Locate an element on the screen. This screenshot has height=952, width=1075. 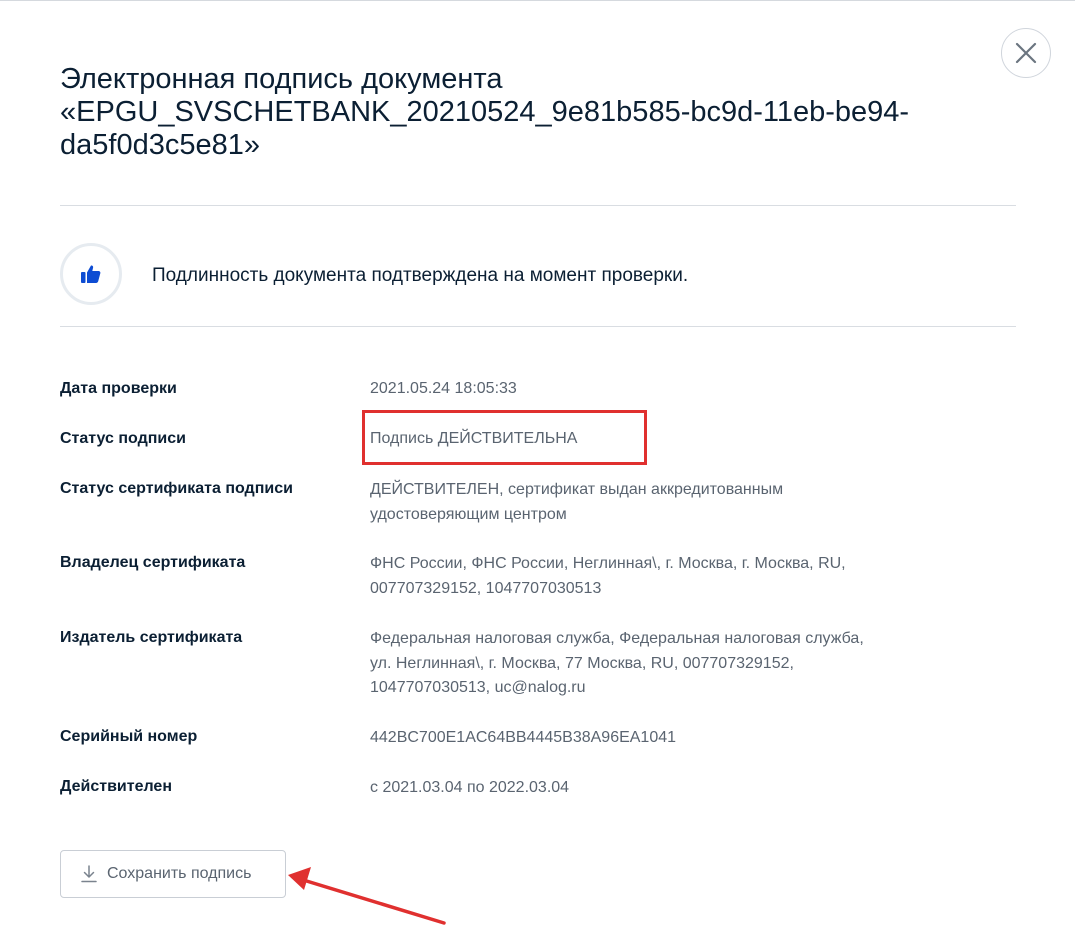
value-check-date: 2021.05.24 18:05:33 is located at coordinates (443, 388).